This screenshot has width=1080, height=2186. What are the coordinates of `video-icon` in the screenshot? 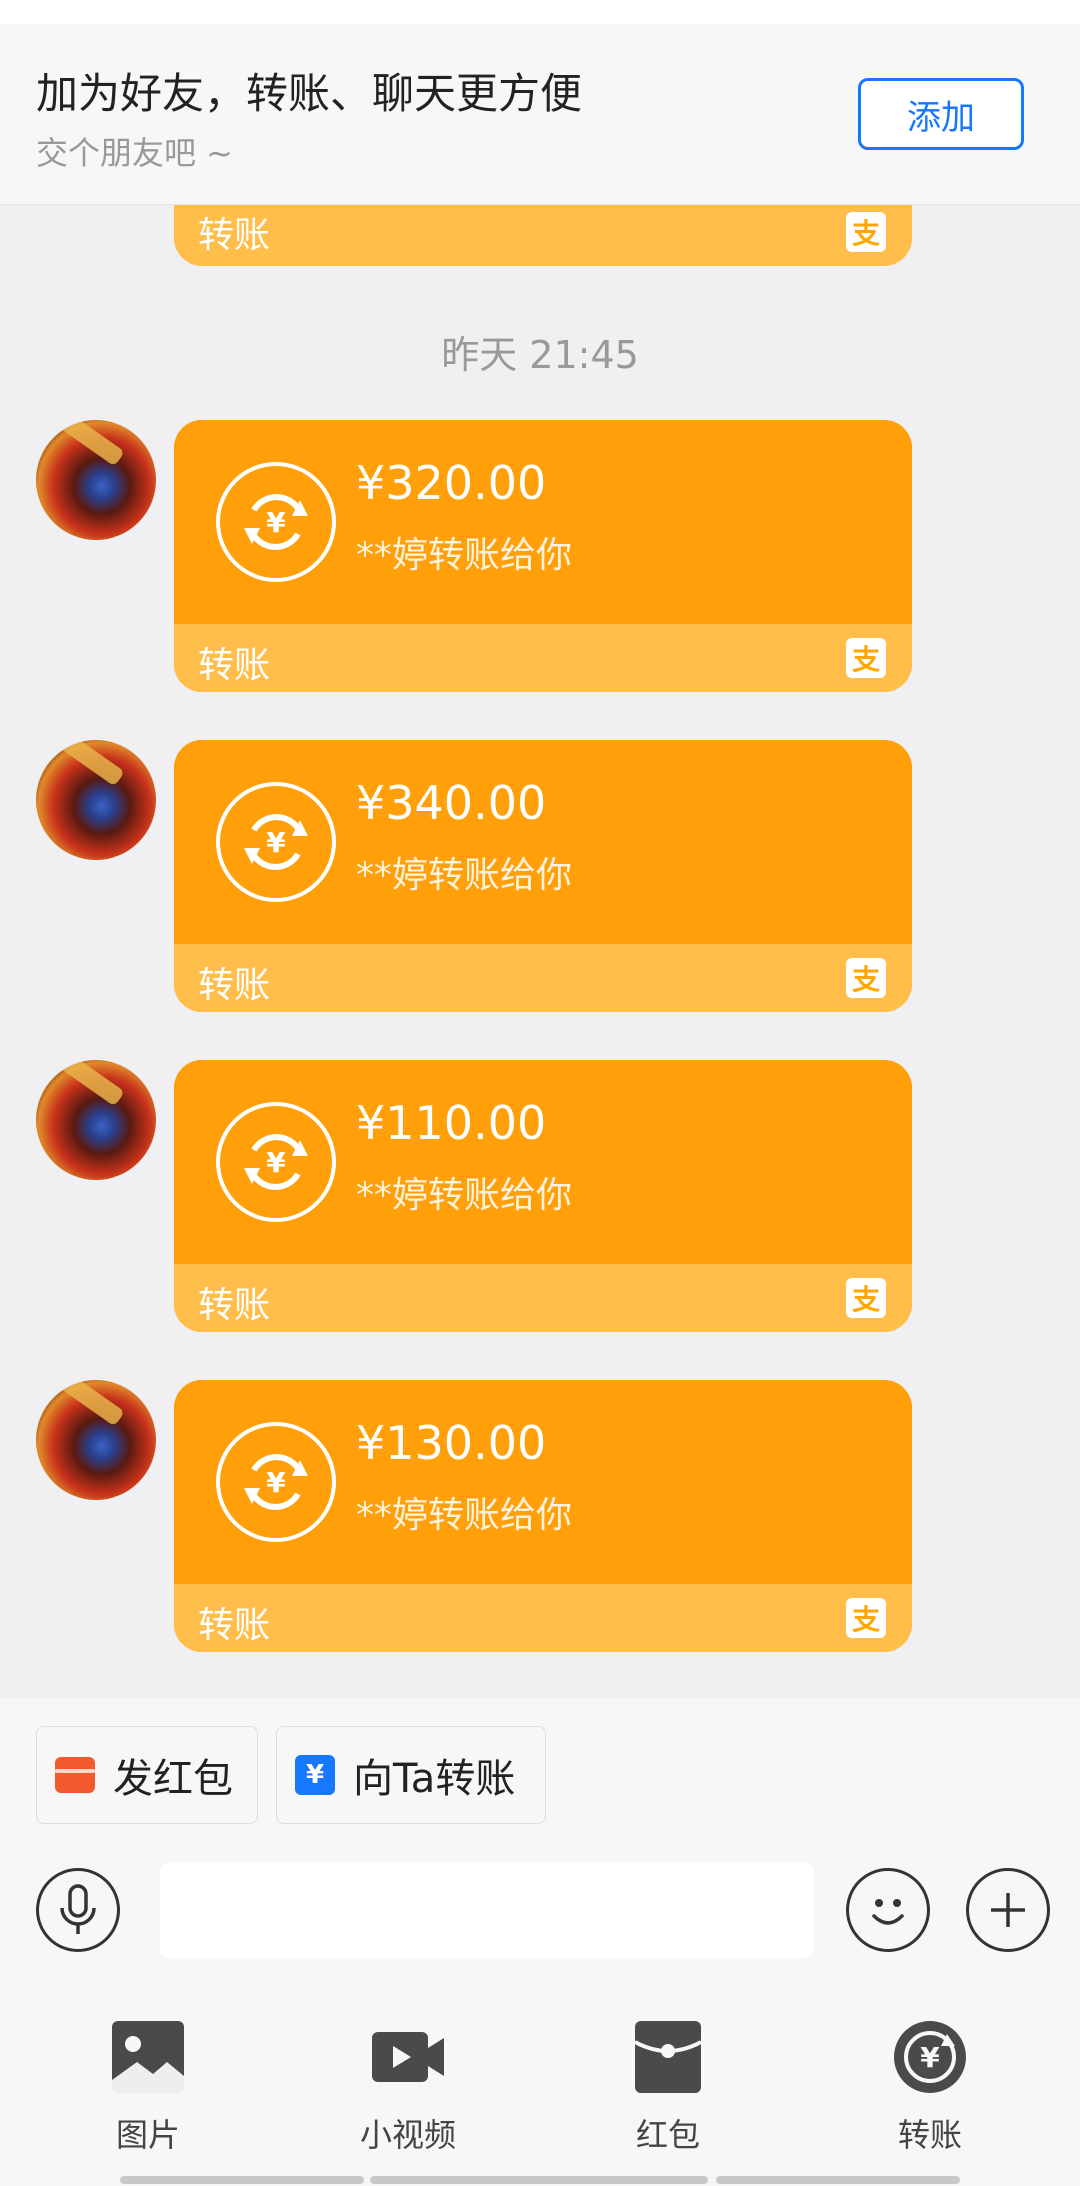 It's located at (408, 2057).